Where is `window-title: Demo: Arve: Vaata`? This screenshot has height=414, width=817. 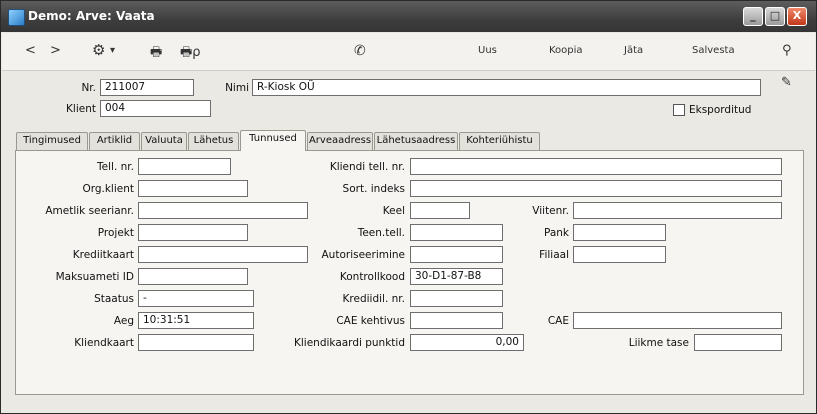 window-title: Demo: Arve: Vaata is located at coordinates (91, 16).